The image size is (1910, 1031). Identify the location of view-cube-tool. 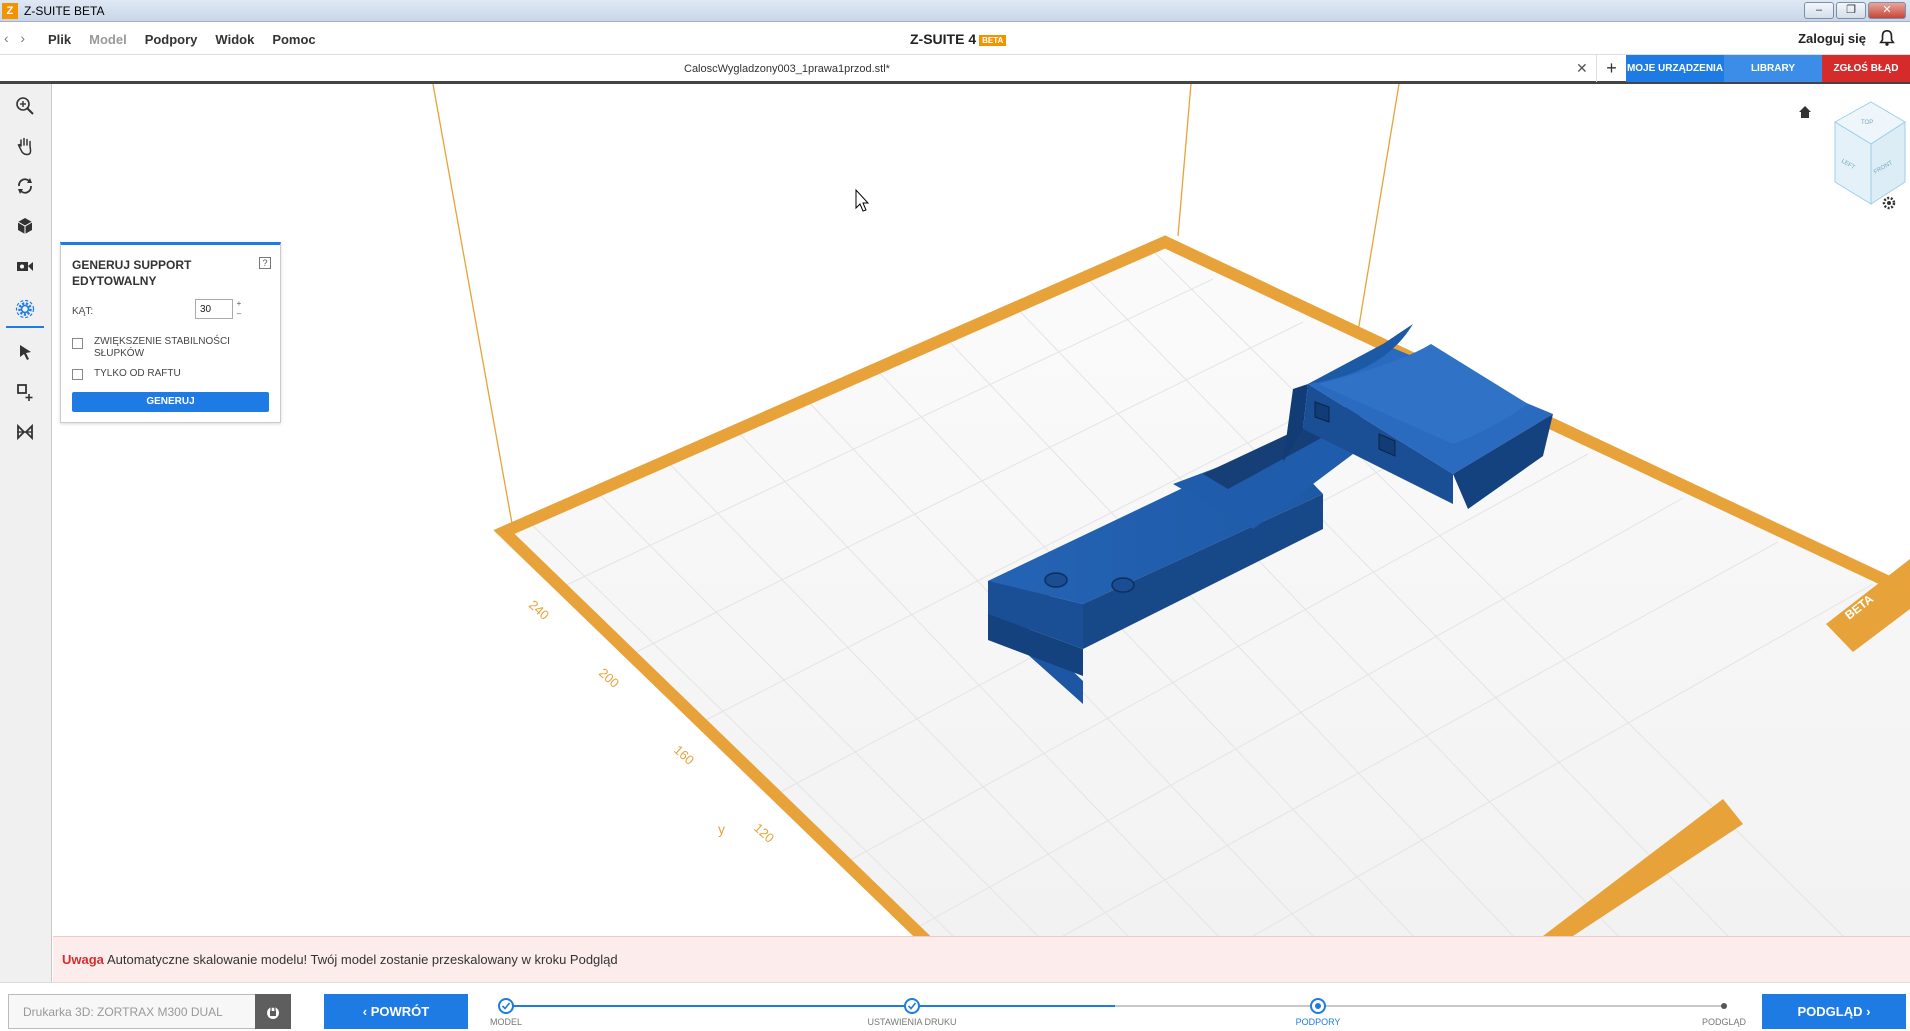
(25, 226).